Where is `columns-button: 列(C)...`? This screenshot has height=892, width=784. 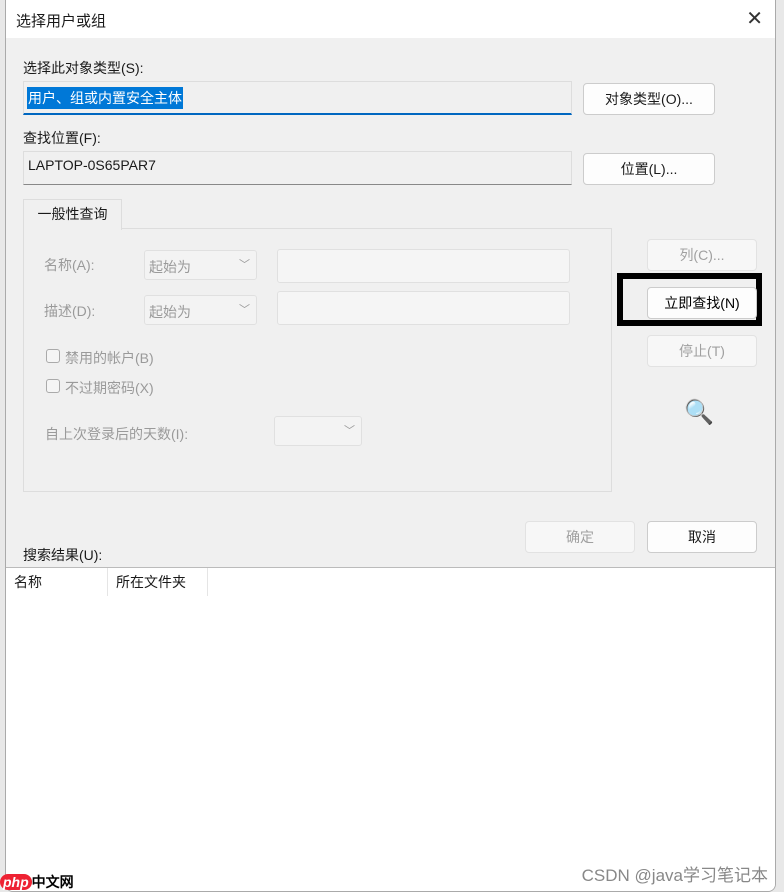 columns-button: 列(C)... is located at coordinates (702, 255).